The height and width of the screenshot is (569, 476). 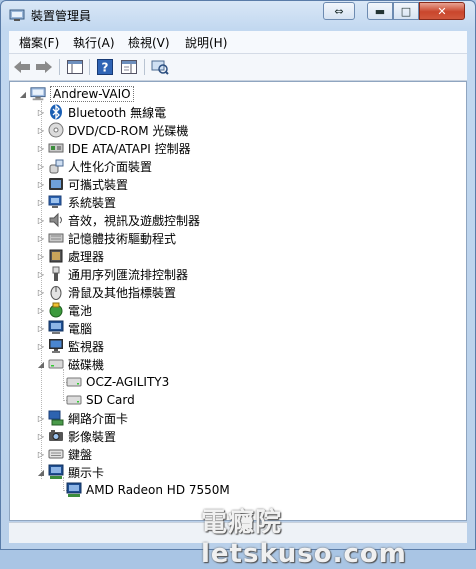 I want to click on tree-root: ◢ Andrew-VAIO, so click(x=76, y=94).